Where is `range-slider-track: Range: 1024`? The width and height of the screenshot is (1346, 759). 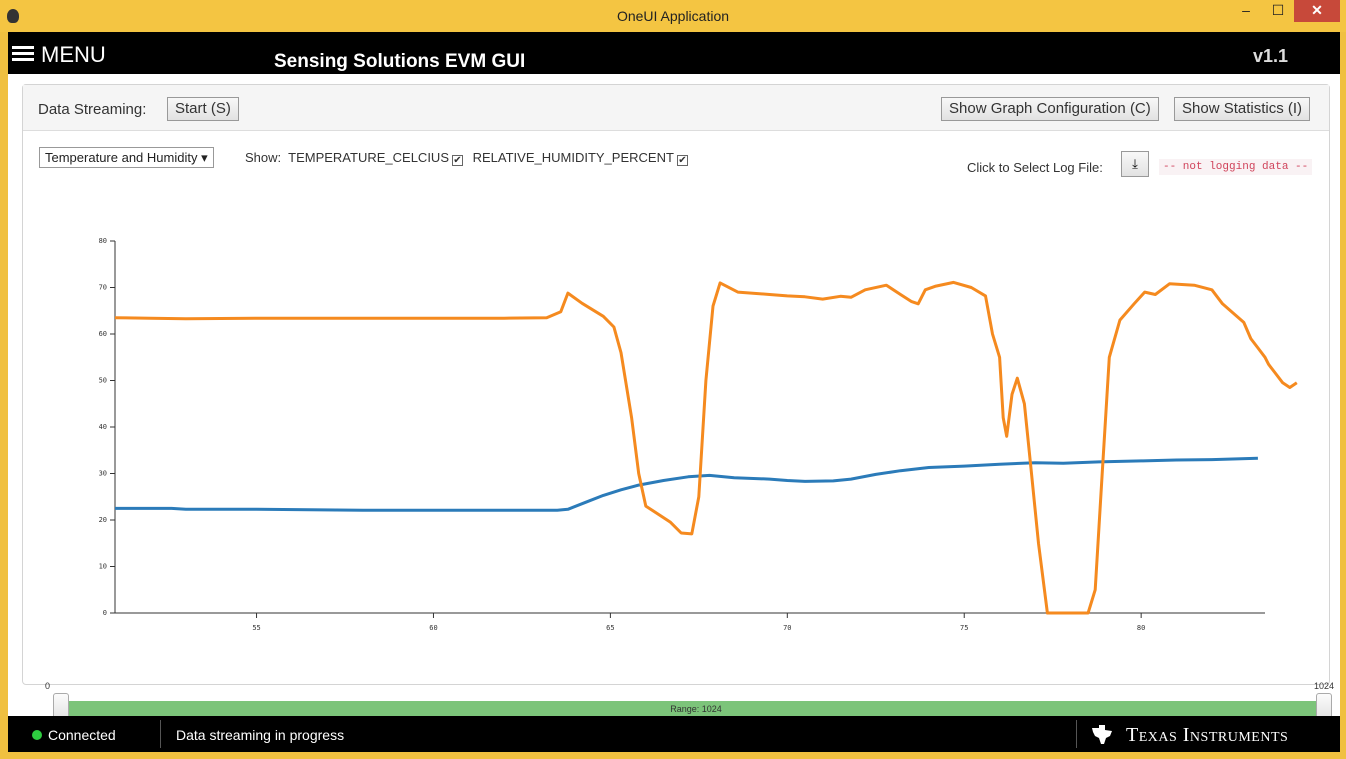 range-slider-track: Range: 1024 is located at coordinates (696, 709).